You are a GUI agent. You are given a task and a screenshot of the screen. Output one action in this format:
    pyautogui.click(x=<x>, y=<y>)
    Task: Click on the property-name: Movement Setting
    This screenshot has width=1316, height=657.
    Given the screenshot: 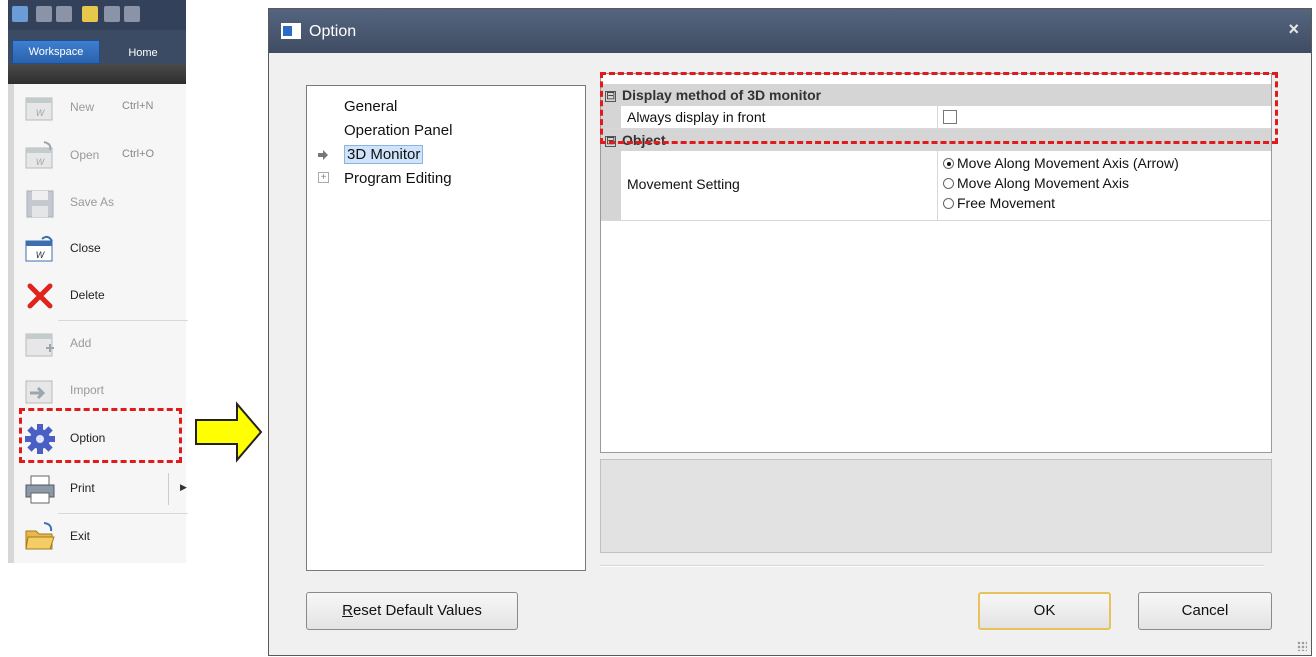 What is the action you would take?
    pyautogui.click(x=683, y=184)
    